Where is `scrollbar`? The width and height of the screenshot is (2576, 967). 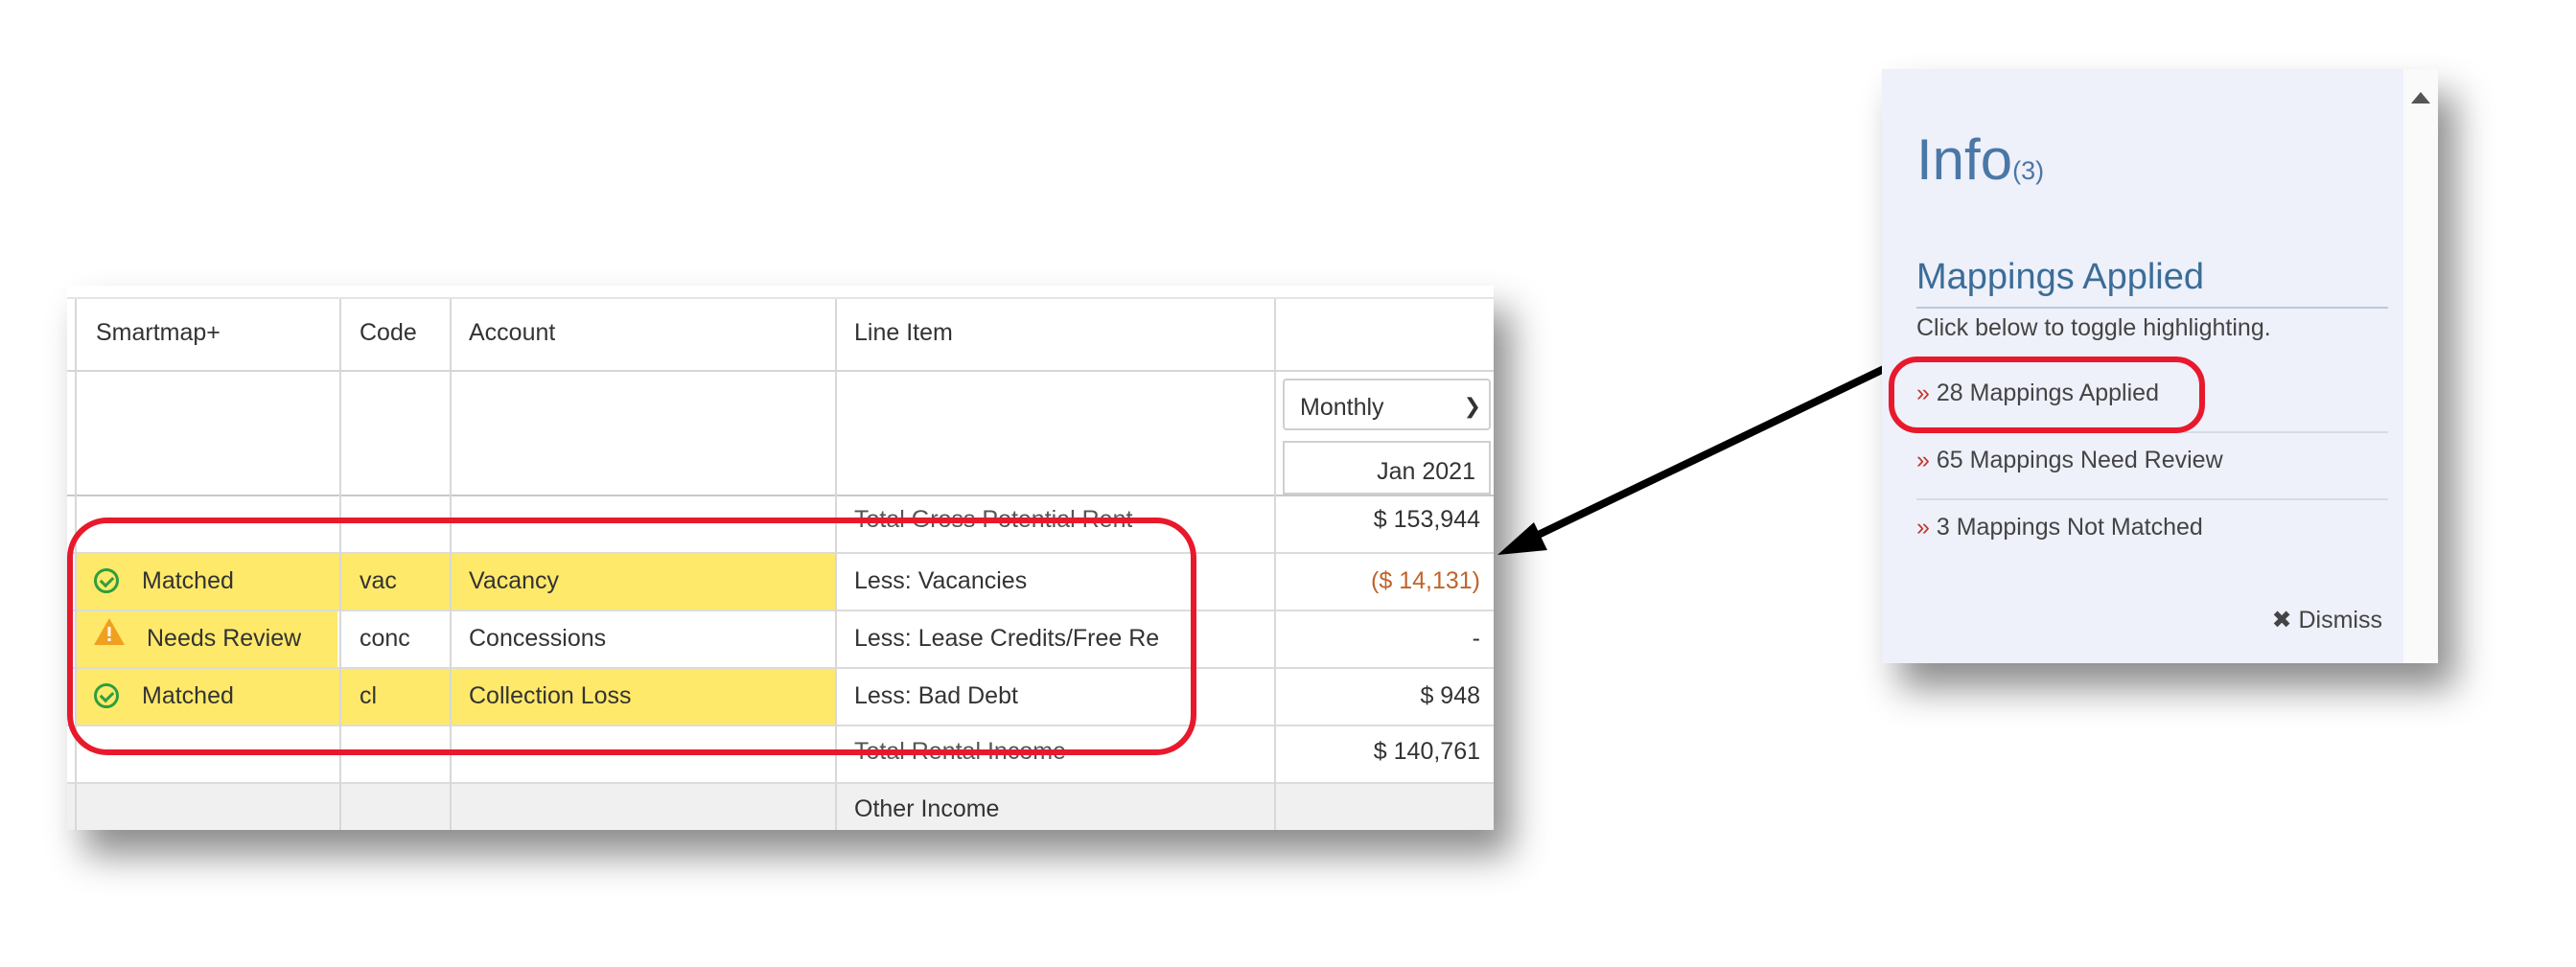 scrollbar is located at coordinates (2420, 366).